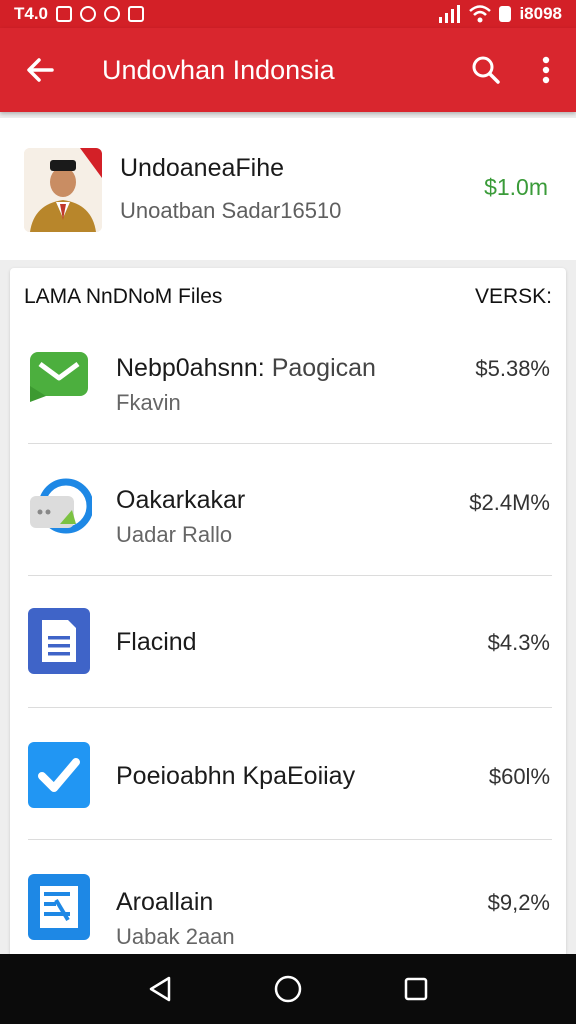  I want to click on search-button, so click(486, 70).